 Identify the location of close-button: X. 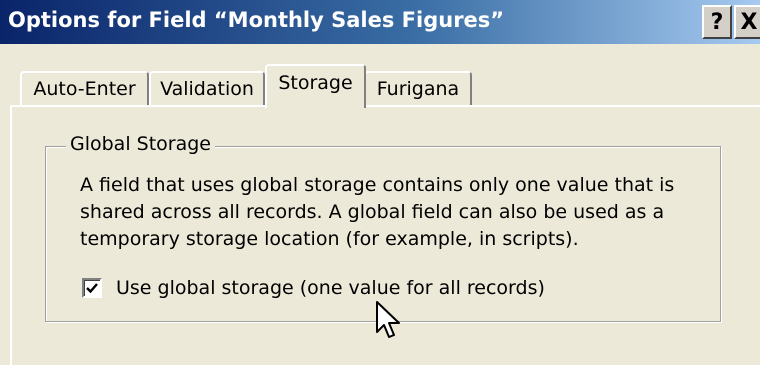
(747, 22).